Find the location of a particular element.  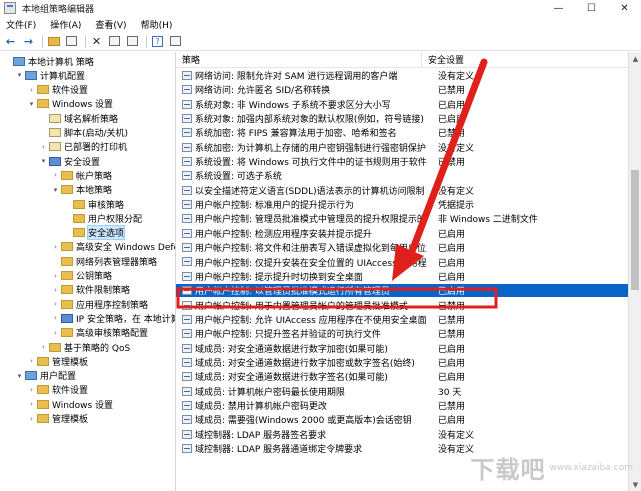

policy-row: 域成员: 对安全通道数据进行数字签名(如果可能) 已启用 is located at coordinates (402, 376).